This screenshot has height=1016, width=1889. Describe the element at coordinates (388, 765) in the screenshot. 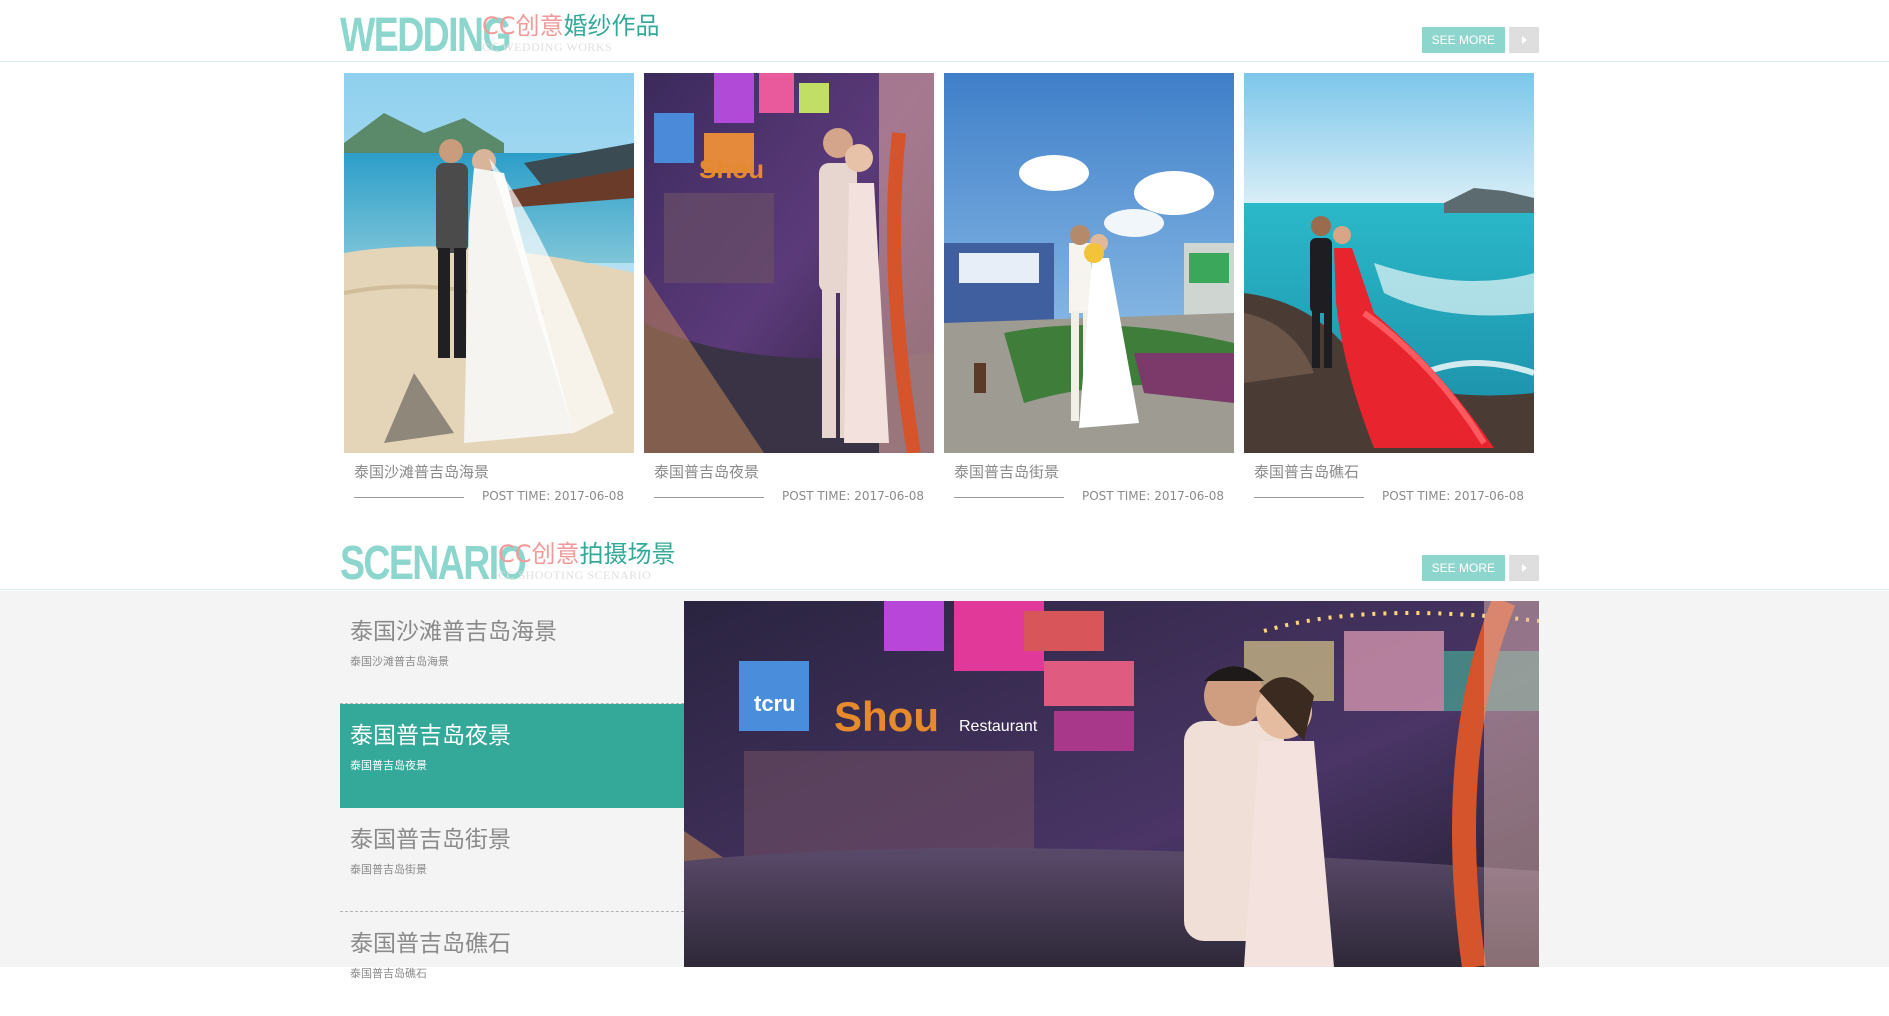

I see `scenario-item-subtitle: 泰国普吉岛夜景` at that location.